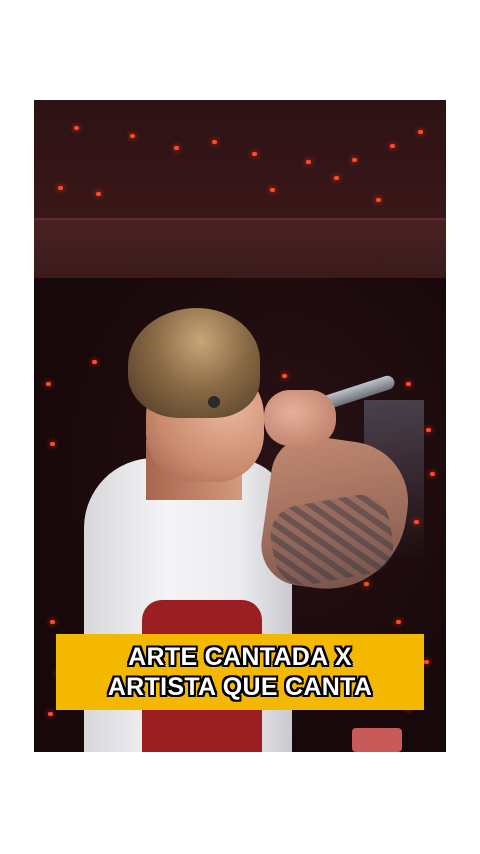 Image resolution: width=480 pixels, height=854 pixels. Describe the element at coordinates (240, 672) in the screenshot. I see `caption-banner: ARTE CANTADA X ARTISTA QUE CANTA` at that location.